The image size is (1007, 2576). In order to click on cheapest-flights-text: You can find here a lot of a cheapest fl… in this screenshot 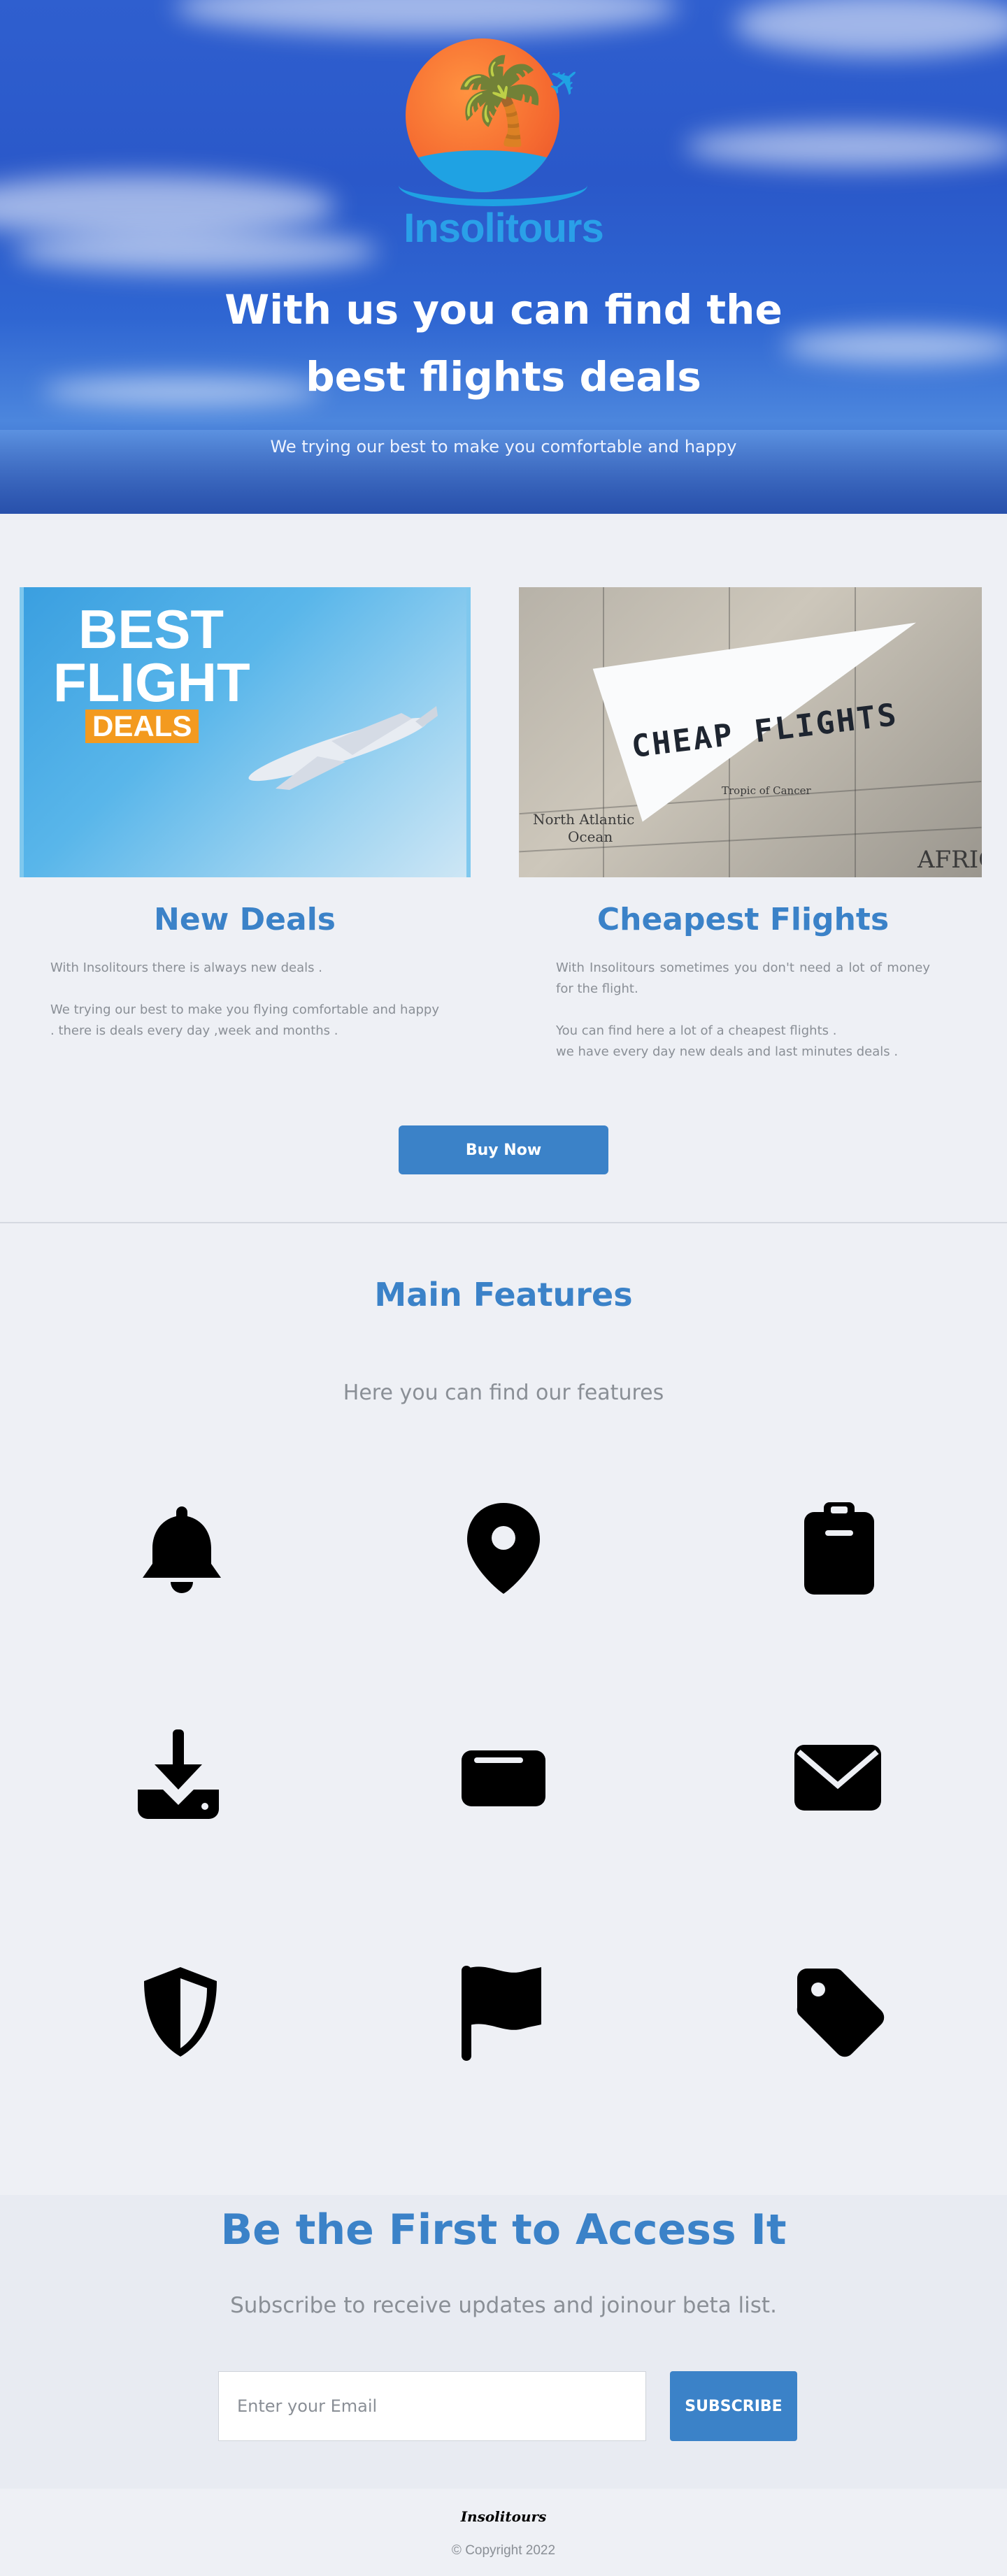, I will do `click(696, 1030)`.